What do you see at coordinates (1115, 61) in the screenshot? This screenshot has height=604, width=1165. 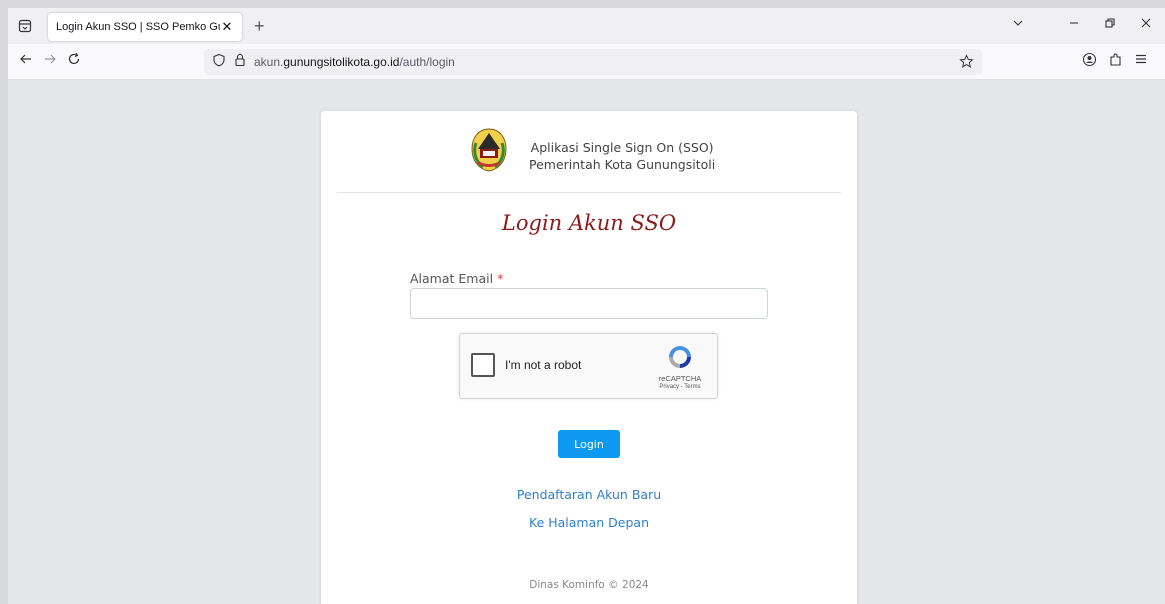 I see `extensions-icon` at bounding box center [1115, 61].